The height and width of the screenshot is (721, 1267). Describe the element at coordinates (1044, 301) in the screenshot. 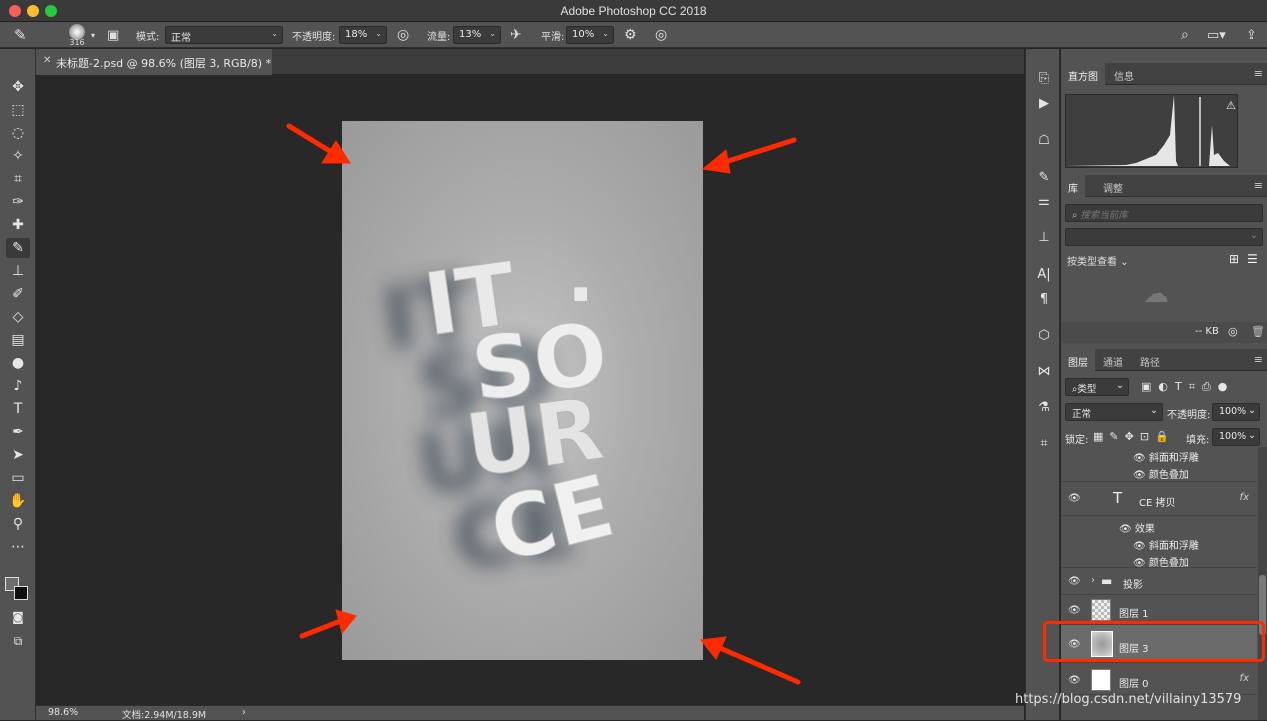

I see `paragraph-panel-icon: ¶` at that location.